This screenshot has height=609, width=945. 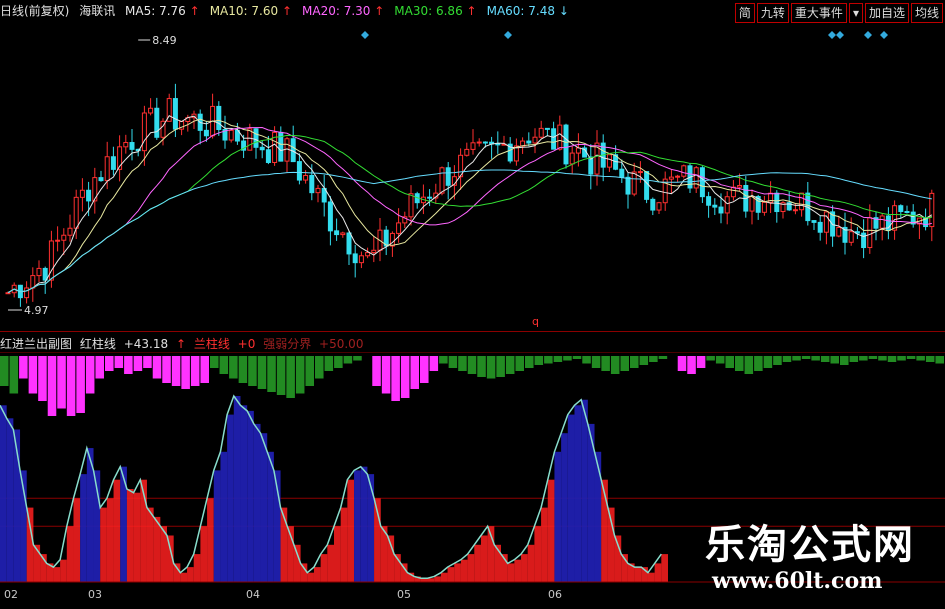 I want to click on x-axis-tick: 04, so click(x=253, y=594).